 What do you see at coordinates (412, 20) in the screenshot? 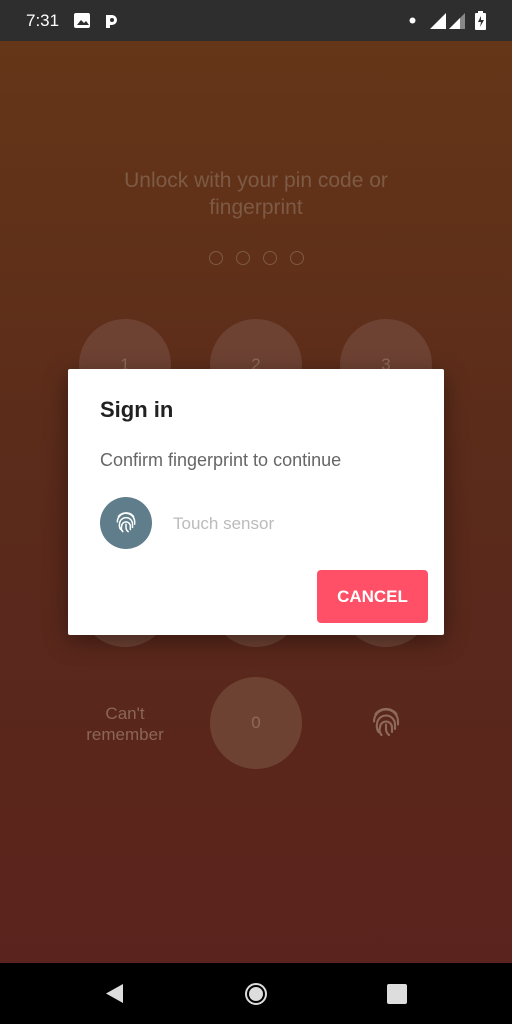
I see `dot-icon` at bounding box center [412, 20].